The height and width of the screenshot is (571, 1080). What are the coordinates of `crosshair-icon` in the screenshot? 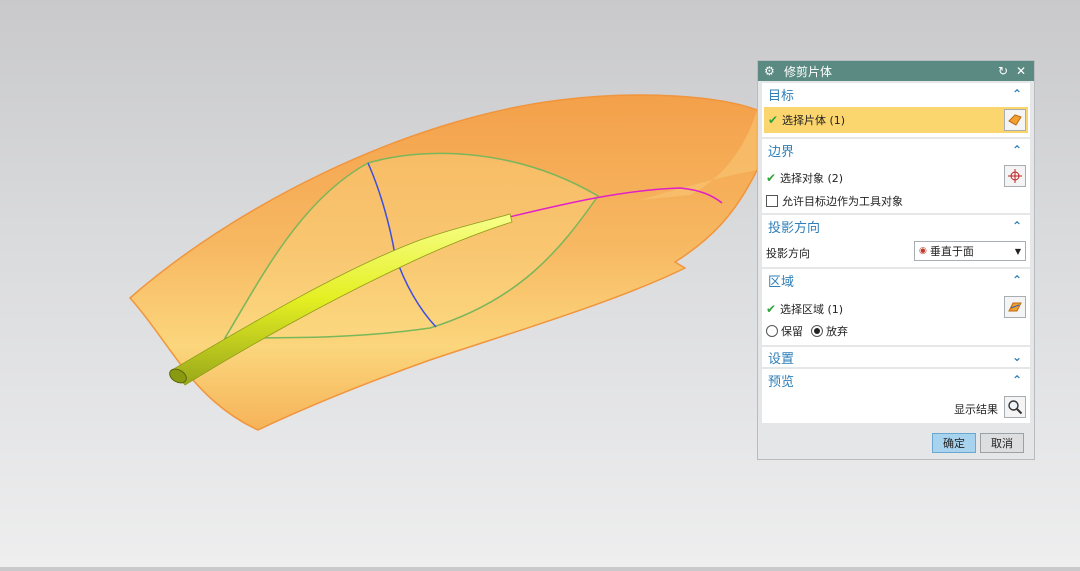 It's located at (1015, 176).